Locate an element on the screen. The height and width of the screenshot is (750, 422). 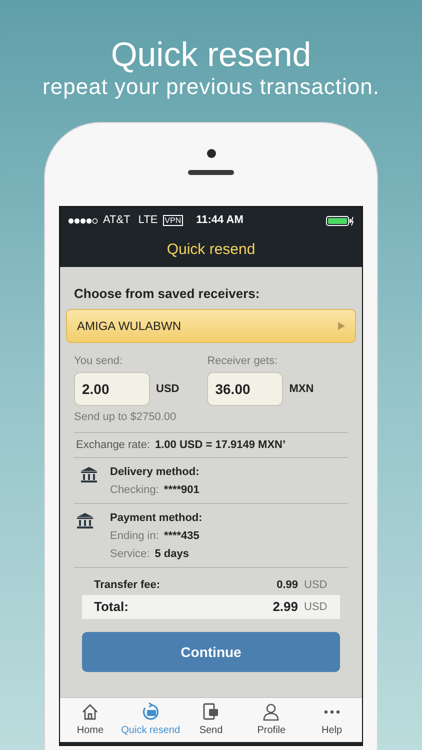
total-amount: 2.99 is located at coordinates (285, 607).